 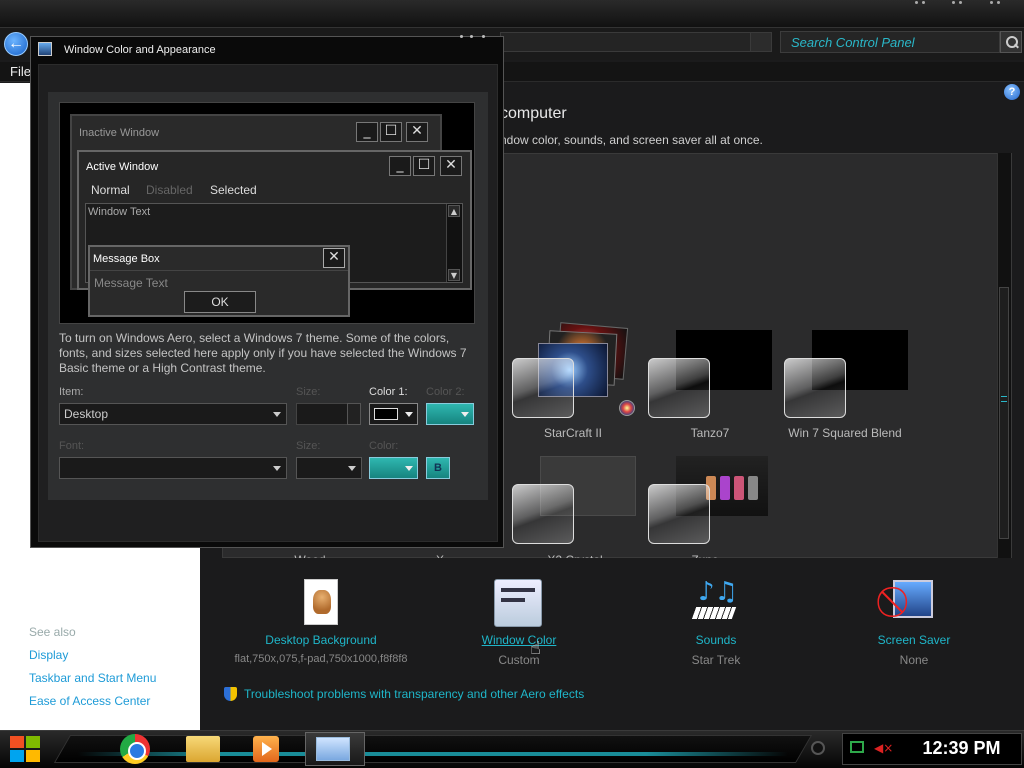 What do you see at coordinates (16, 44) in the screenshot?
I see `back-arrow-icon: ←` at bounding box center [16, 44].